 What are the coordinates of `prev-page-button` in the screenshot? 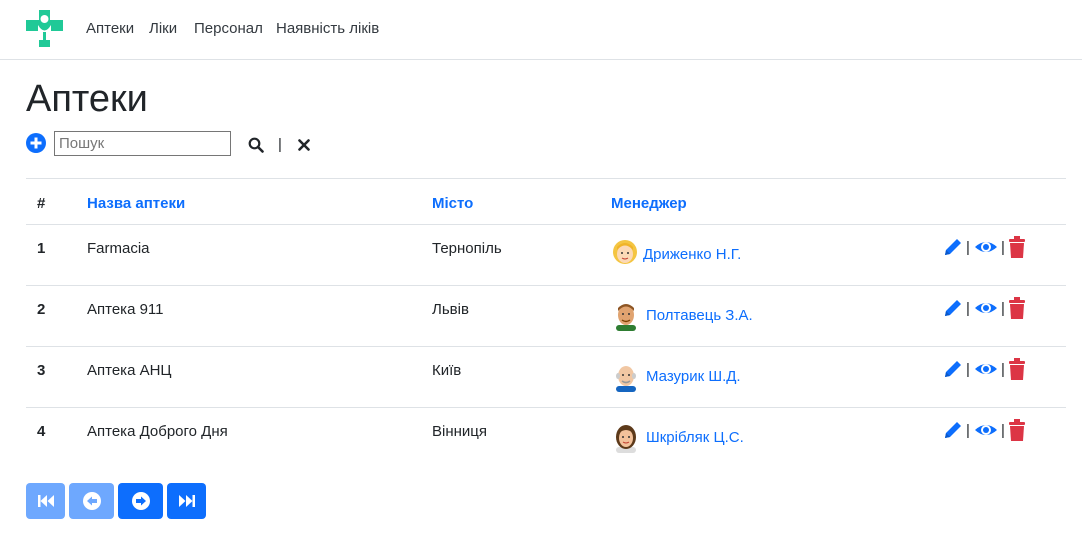 It's located at (91, 501).